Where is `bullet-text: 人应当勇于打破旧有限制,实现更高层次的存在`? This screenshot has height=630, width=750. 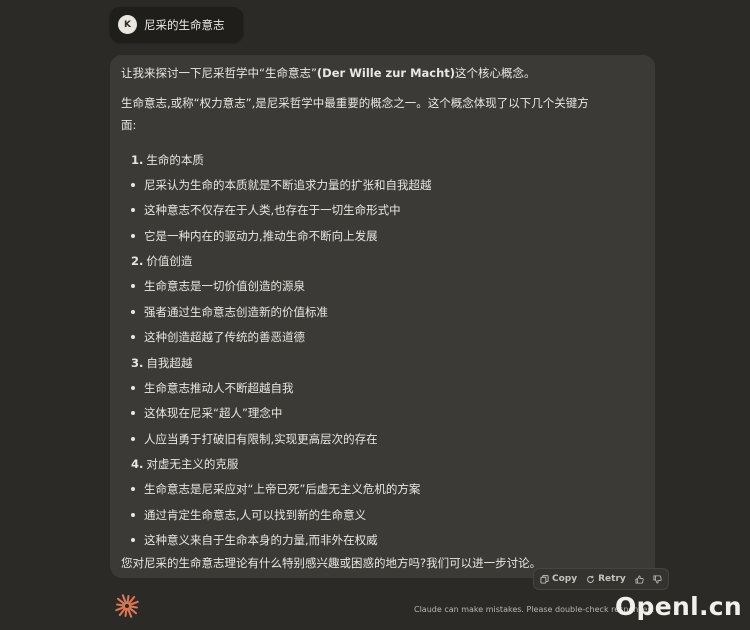
bullet-text: 人应当勇于打破旧有限制,实现更高层次的存在 is located at coordinates (261, 438).